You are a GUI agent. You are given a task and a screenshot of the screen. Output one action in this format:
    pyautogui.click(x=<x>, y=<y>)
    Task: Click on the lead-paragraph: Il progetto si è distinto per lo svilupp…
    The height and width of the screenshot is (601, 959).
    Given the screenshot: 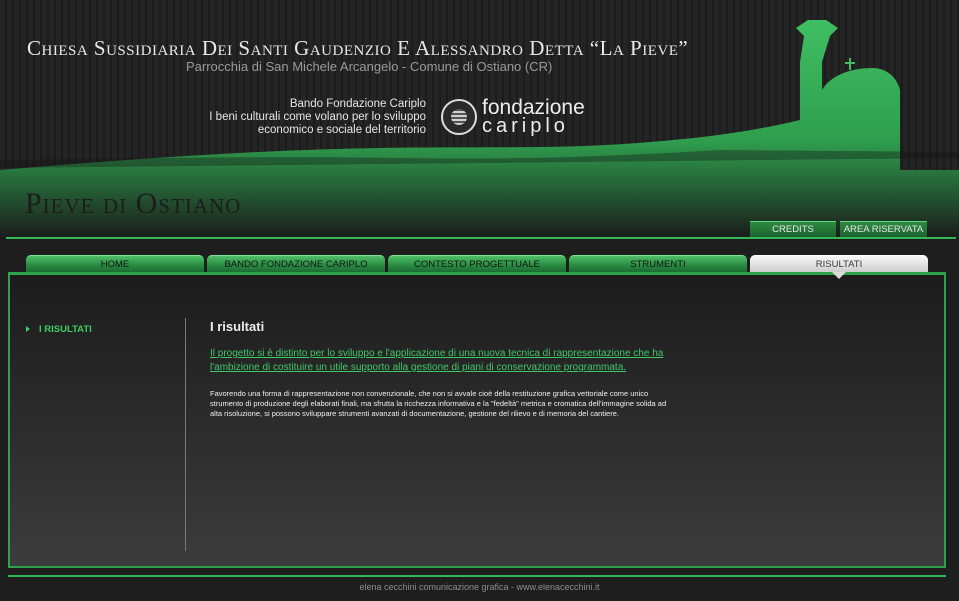 What is the action you would take?
    pyautogui.click(x=450, y=361)
    